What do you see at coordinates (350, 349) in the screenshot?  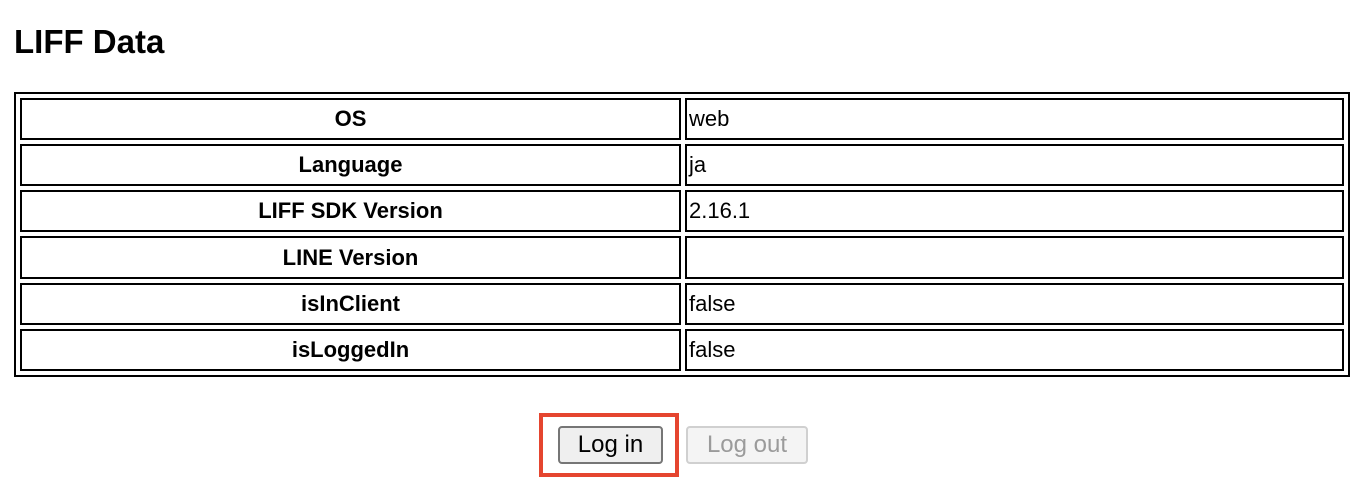 I see `row-key-is-logged-in: isLoggedIn` at bounding box center [350, 349].